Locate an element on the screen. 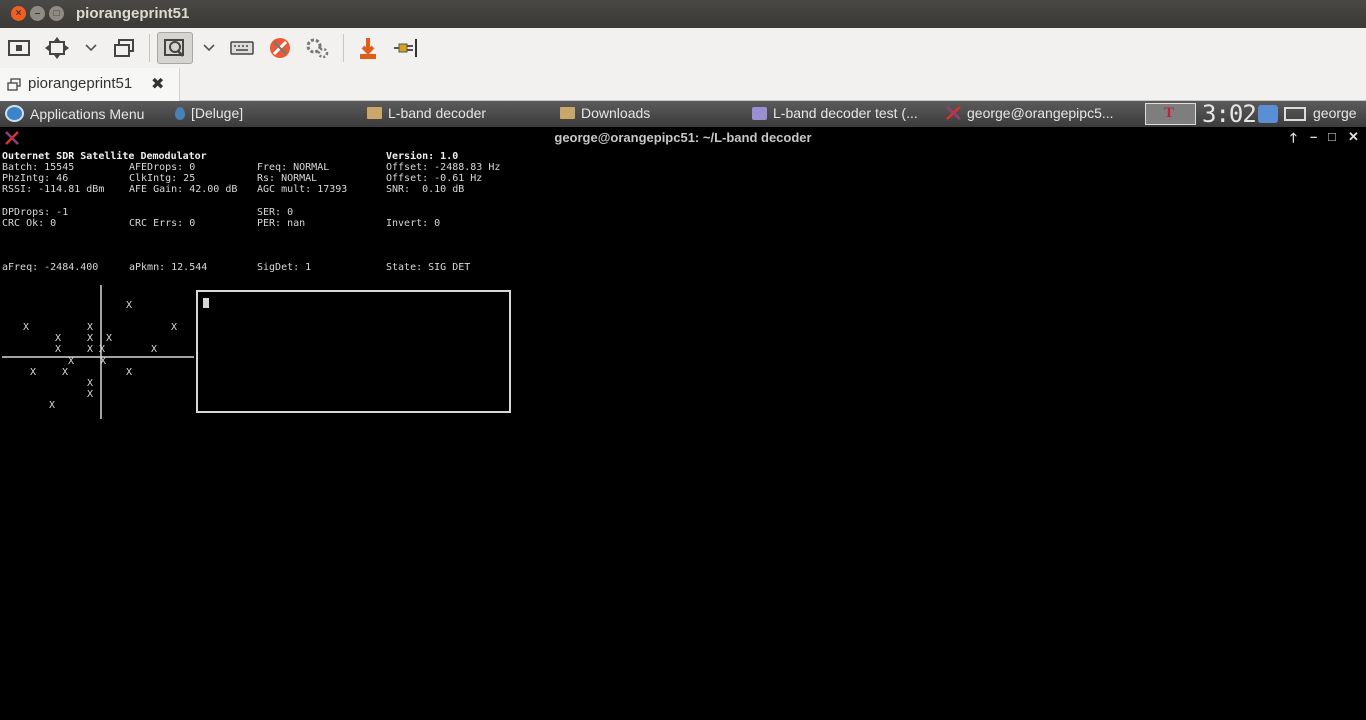 The width and height of the screenshot is (1366, 720). maximize-window-button: □ is located at coordinates (56, 13).